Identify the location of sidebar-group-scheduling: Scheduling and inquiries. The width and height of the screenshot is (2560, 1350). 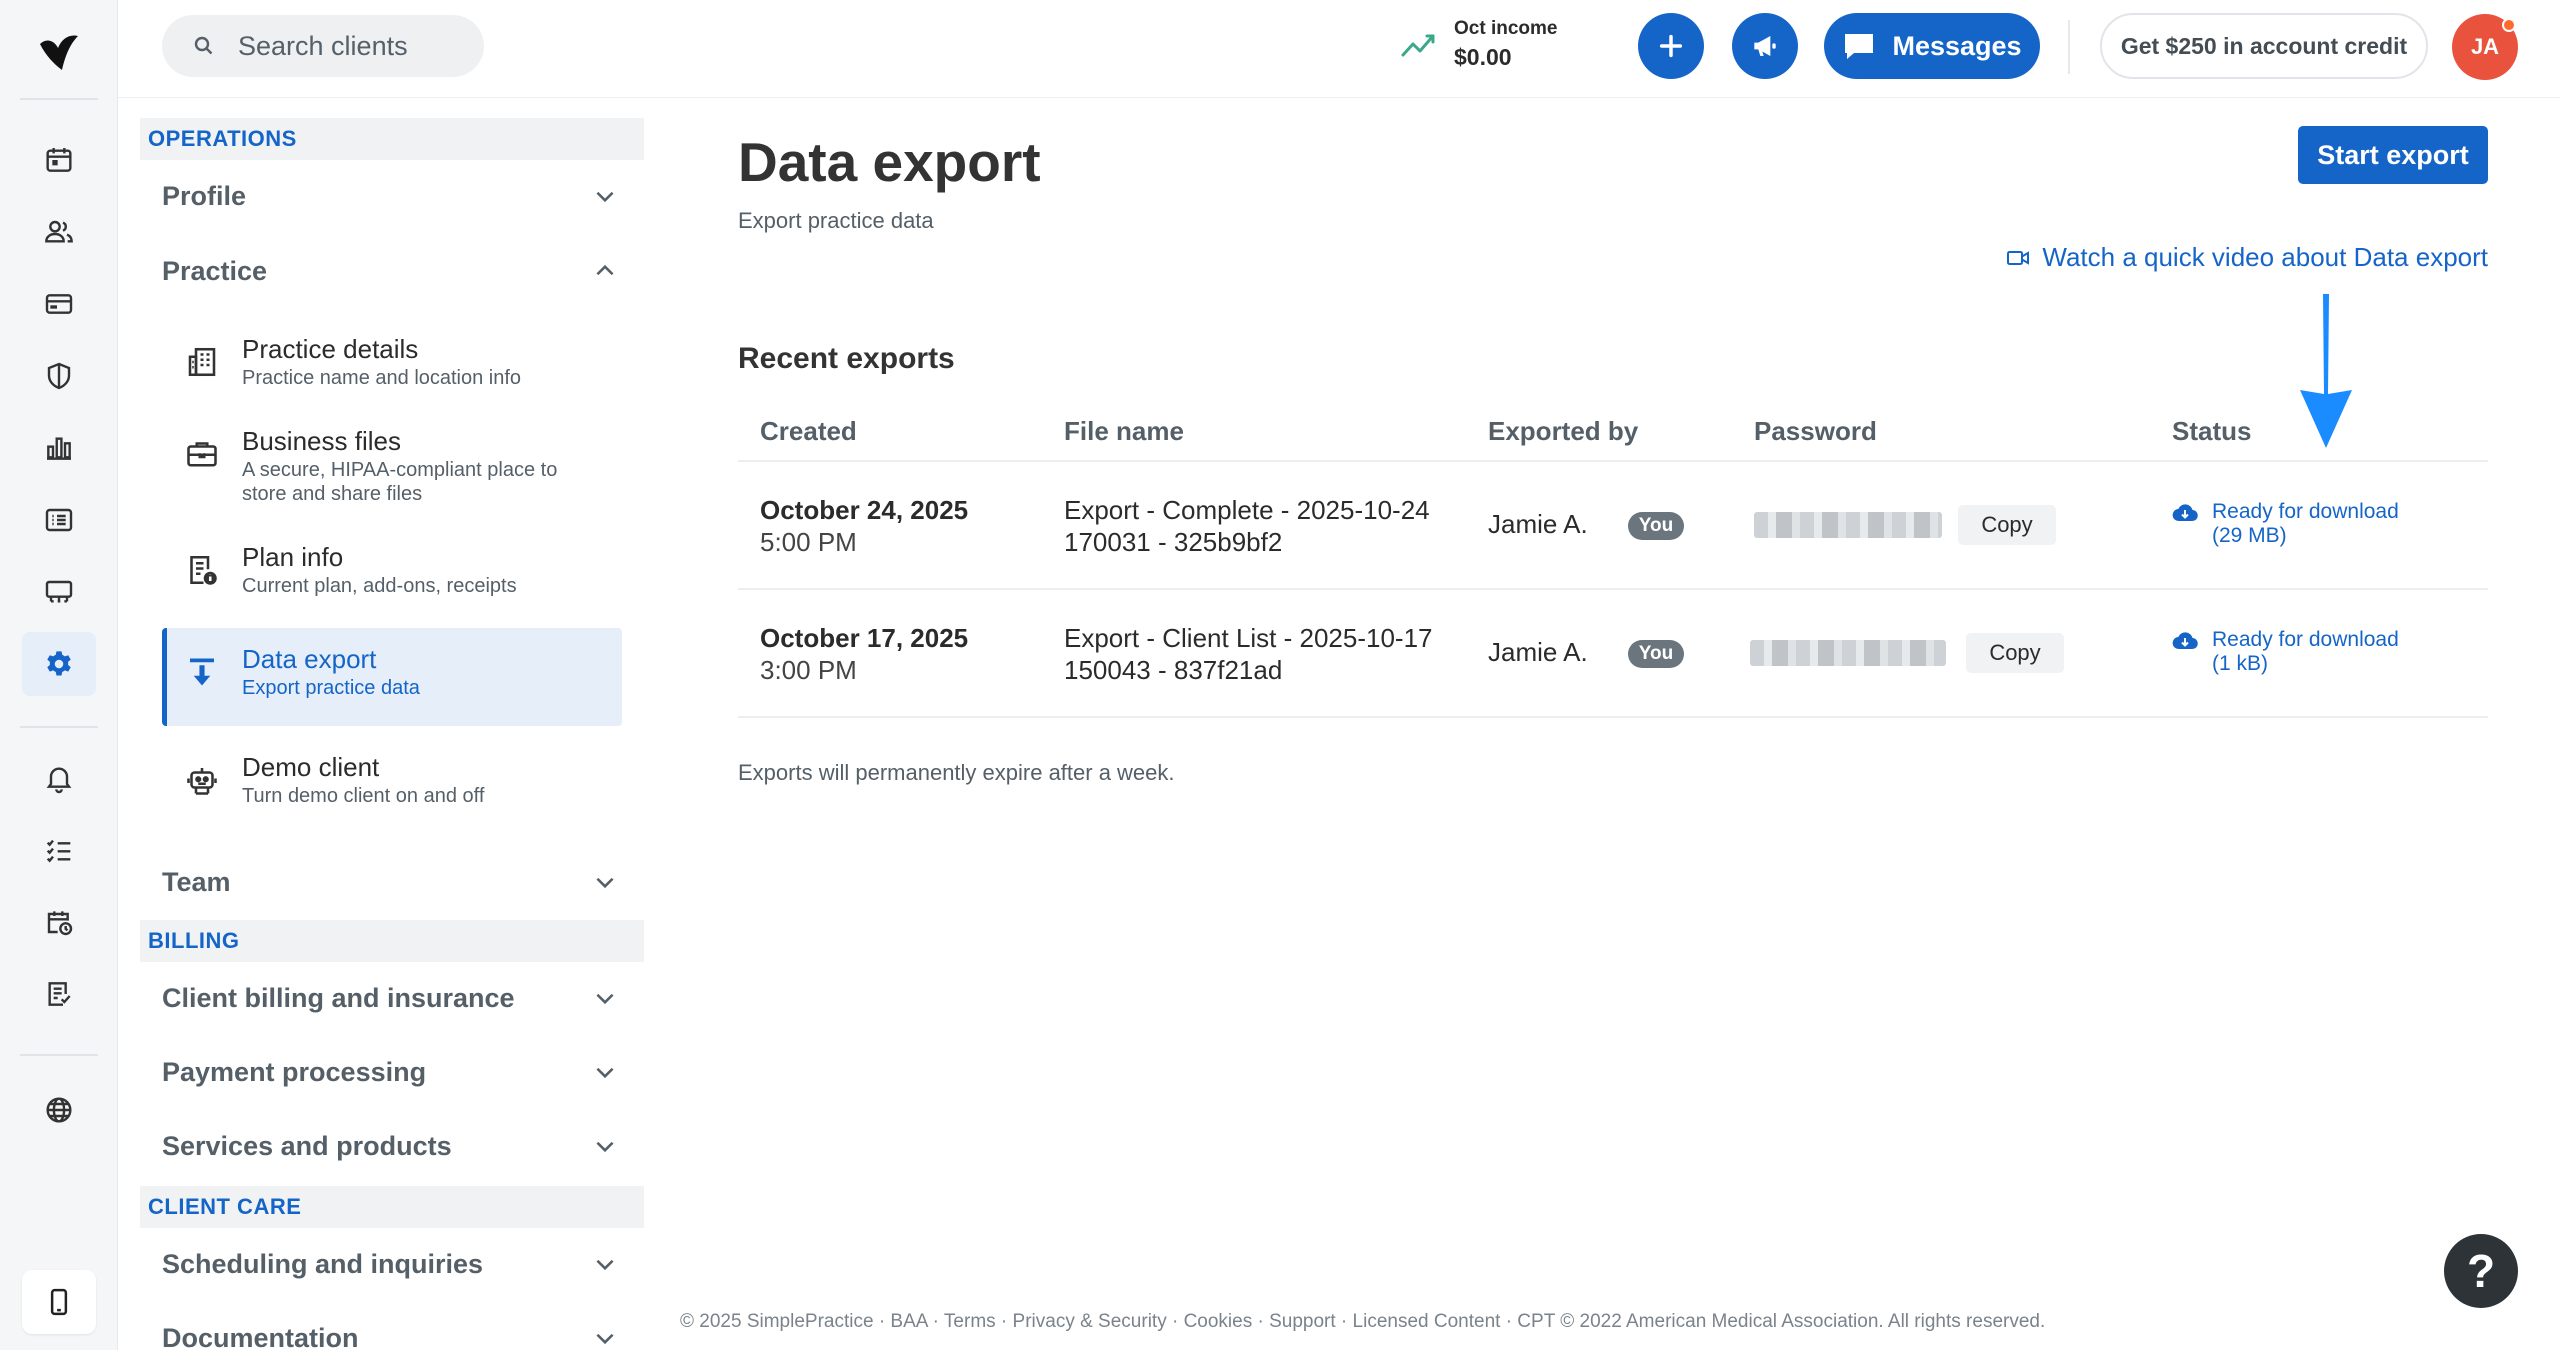
(392, 1264).